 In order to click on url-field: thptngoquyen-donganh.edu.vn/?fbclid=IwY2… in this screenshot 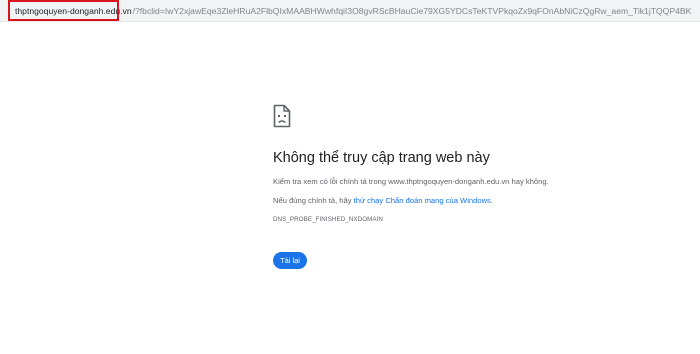, I will do `click(350, 11)`.